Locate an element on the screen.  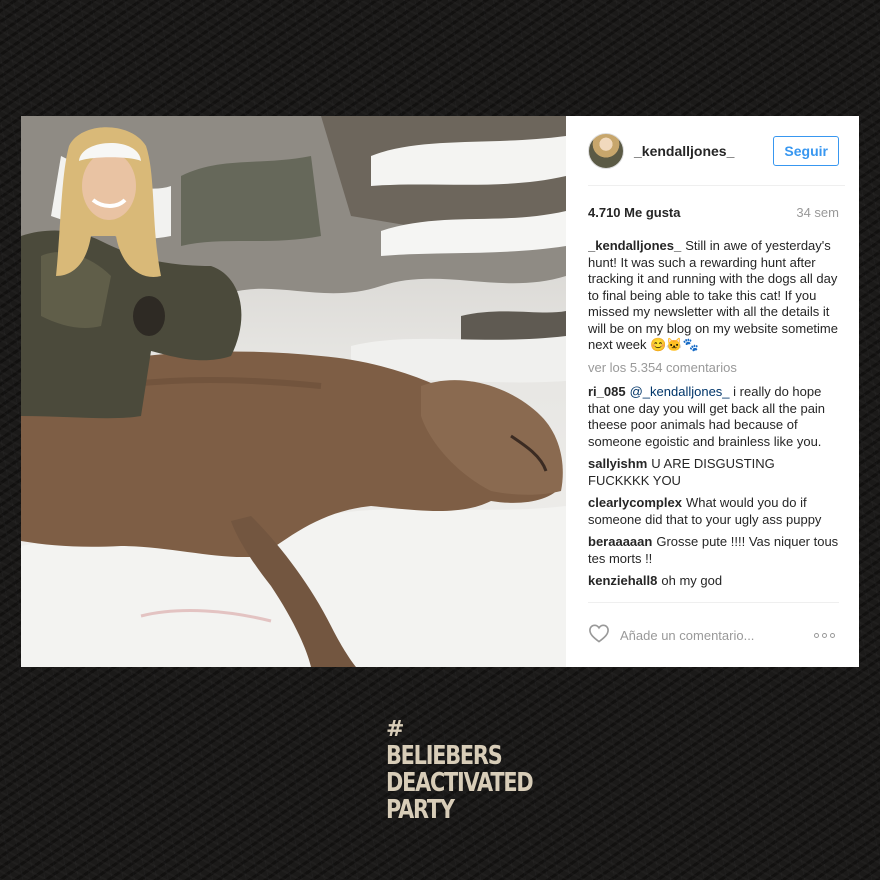
likes-count: 4.710 Me gusta is located at coordinates (634, 212).